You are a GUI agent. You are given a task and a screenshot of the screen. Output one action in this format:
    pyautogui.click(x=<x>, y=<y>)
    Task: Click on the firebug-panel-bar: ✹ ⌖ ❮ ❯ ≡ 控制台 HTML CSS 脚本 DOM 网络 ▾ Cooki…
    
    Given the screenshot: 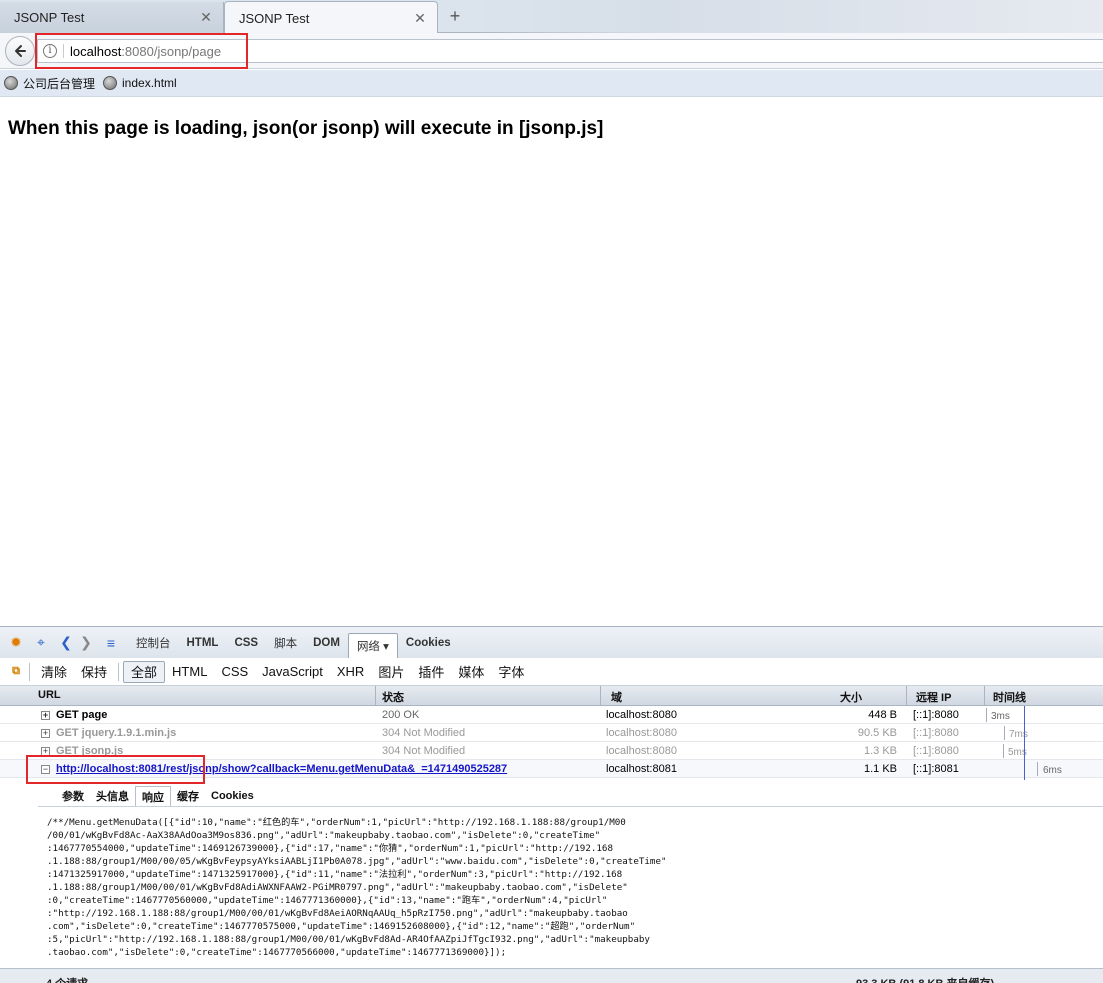 What is the action you would take?
    pyautogui.click(x=551, y=642)
    